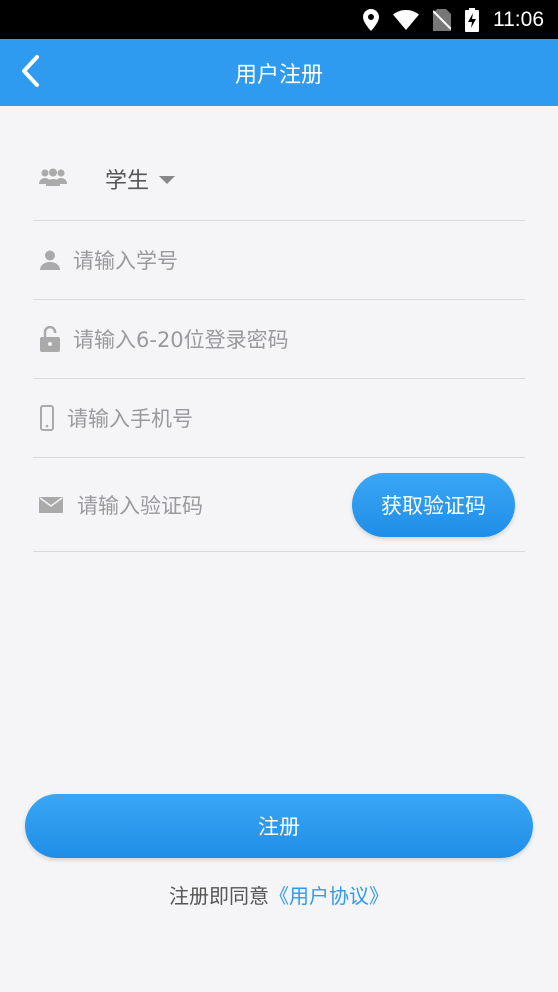  Describe the element at coordinates (50, 339) in the screenshot. I see `lock-icon` at that location.